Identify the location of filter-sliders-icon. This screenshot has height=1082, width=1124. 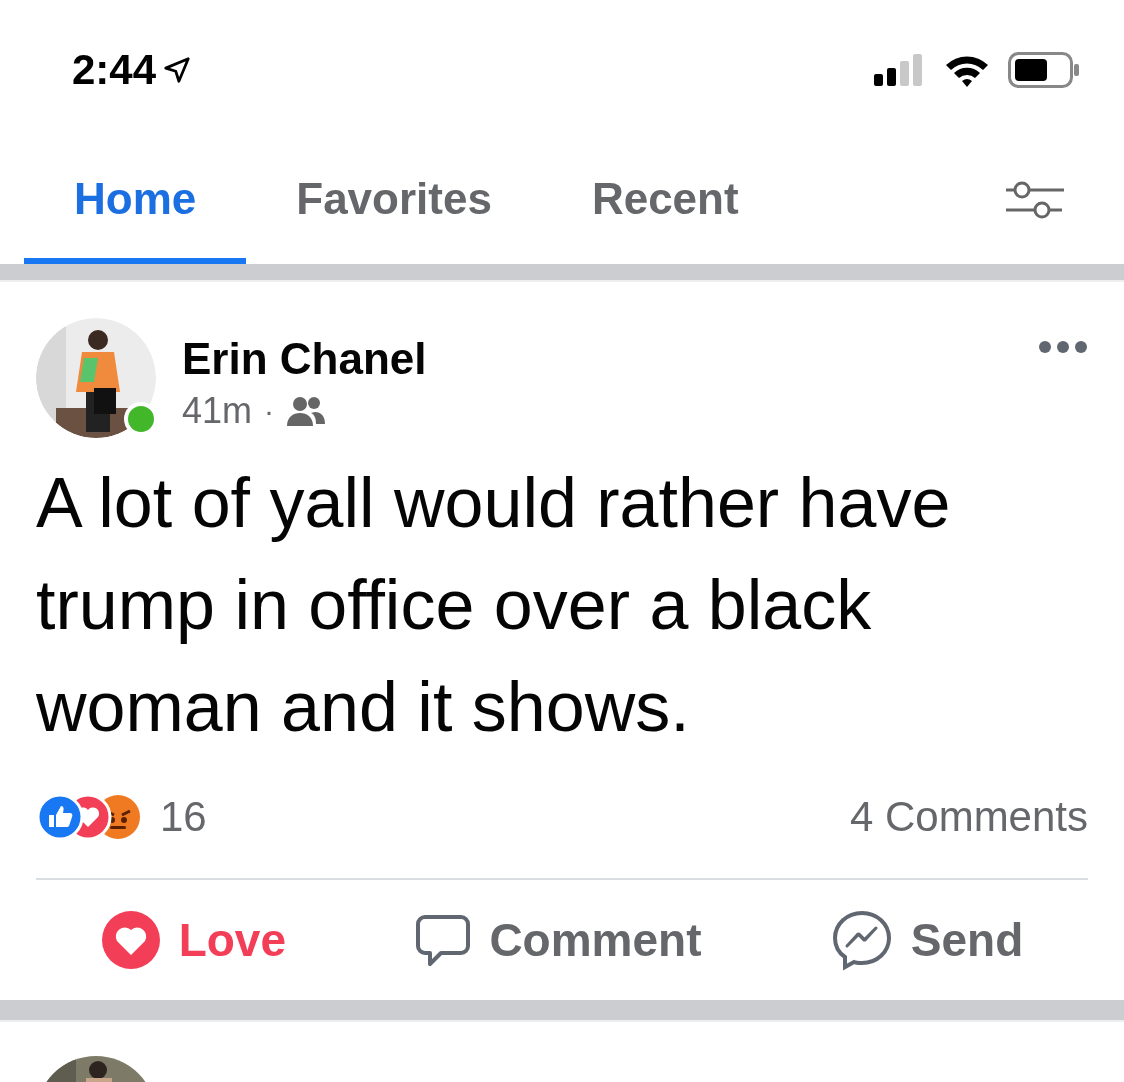
(1035, 200).